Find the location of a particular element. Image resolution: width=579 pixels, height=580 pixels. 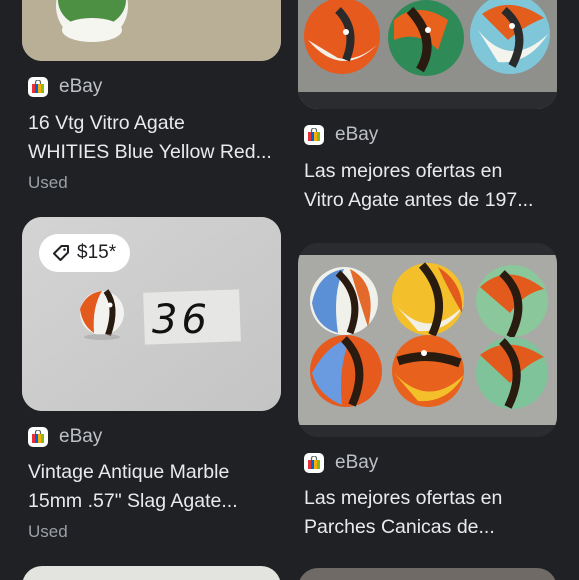

result-thumbnail: 36 $15* is located at coordinates (151, 314).